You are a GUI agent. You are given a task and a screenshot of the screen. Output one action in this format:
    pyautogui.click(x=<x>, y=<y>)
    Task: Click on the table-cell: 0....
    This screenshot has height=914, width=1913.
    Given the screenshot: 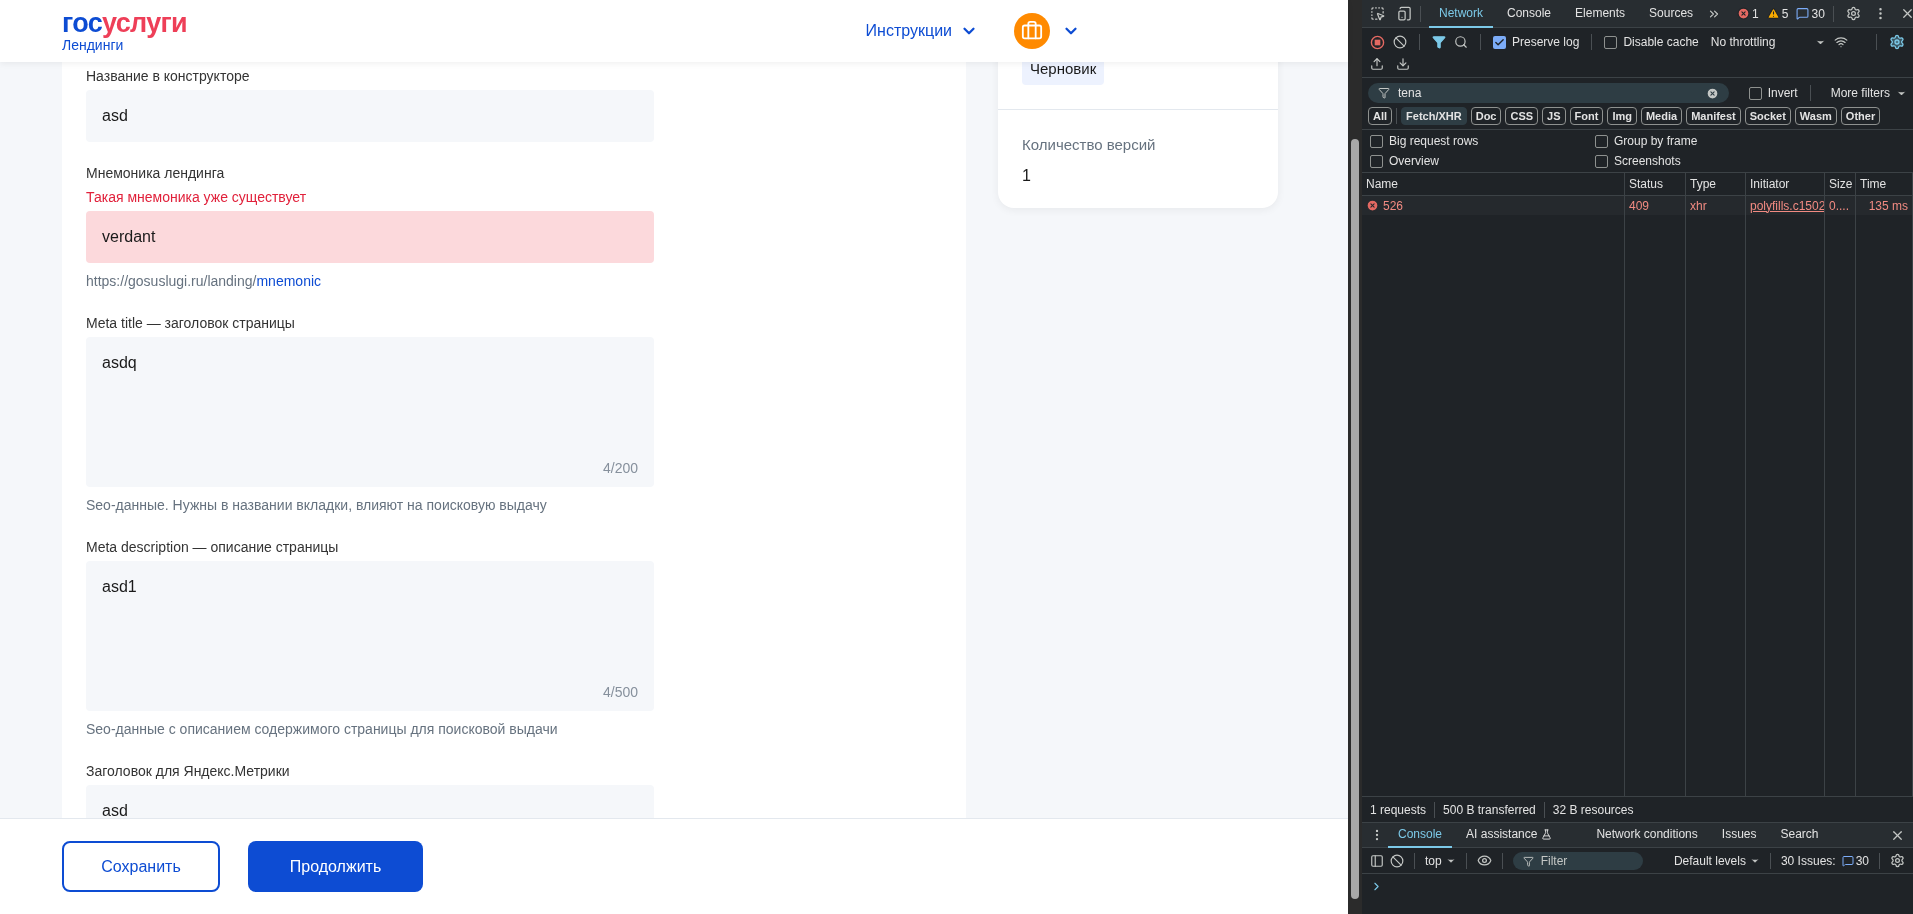 What is the action you would take?
    pyautogui.click(x=1840, y=205)
    